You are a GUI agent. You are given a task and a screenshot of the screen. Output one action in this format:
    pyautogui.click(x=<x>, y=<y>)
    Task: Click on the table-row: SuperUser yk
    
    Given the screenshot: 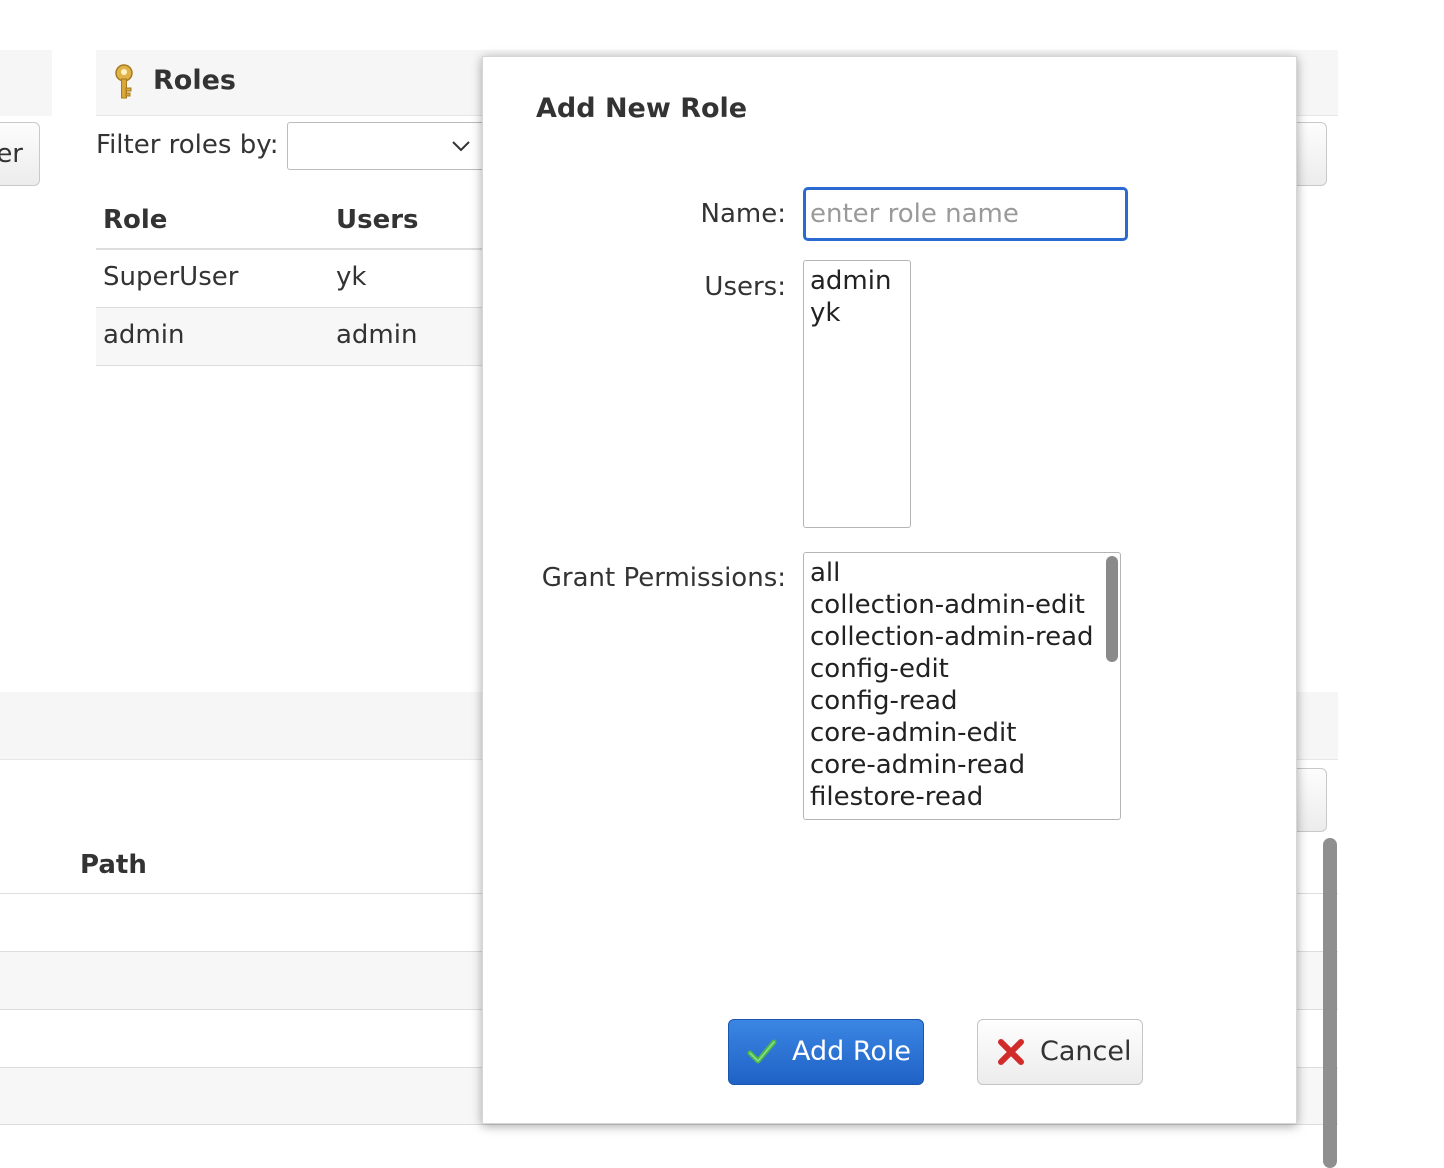 What is the action you would take?
    pyautogui.click(x=291, y=279)
    